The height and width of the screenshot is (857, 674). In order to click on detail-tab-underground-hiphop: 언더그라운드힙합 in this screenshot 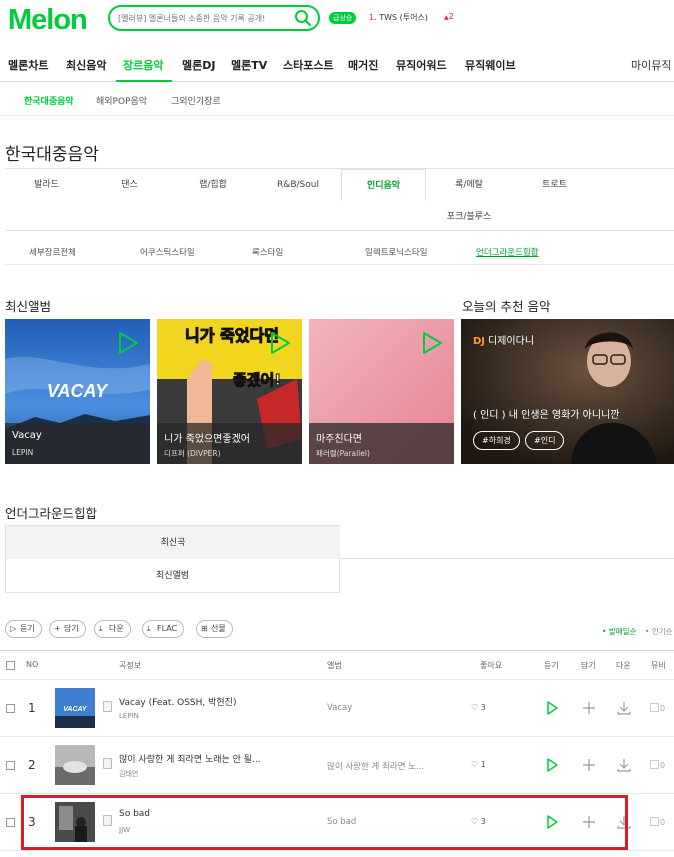, I will do `click(507, 252)`.